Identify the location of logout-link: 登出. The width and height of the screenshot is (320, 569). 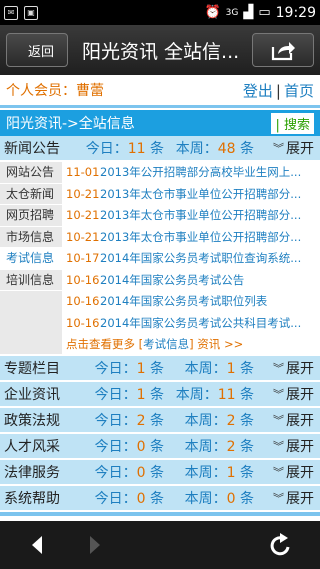
(258, 91).